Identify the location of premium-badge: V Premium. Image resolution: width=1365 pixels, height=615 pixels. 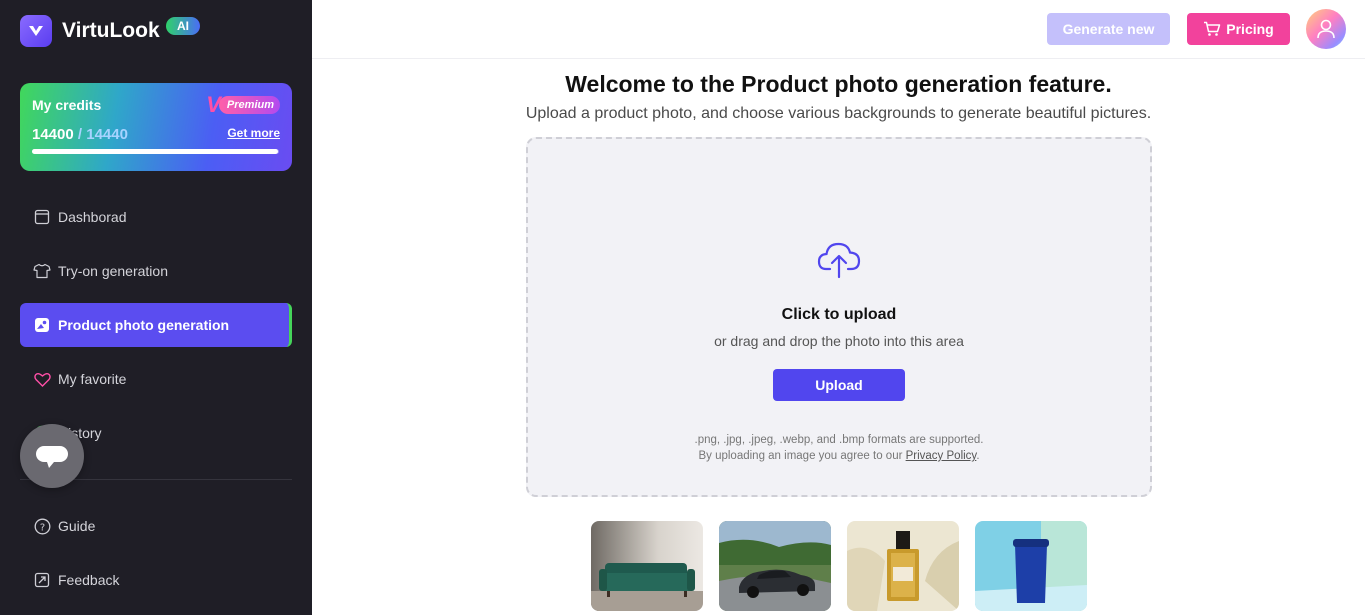
(243, 105).